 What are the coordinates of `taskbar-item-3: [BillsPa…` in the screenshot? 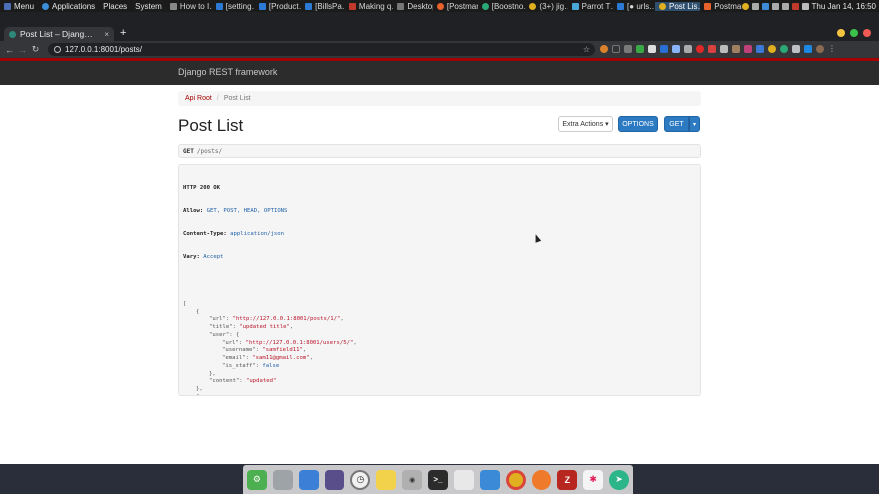 It's located at (323, 6).